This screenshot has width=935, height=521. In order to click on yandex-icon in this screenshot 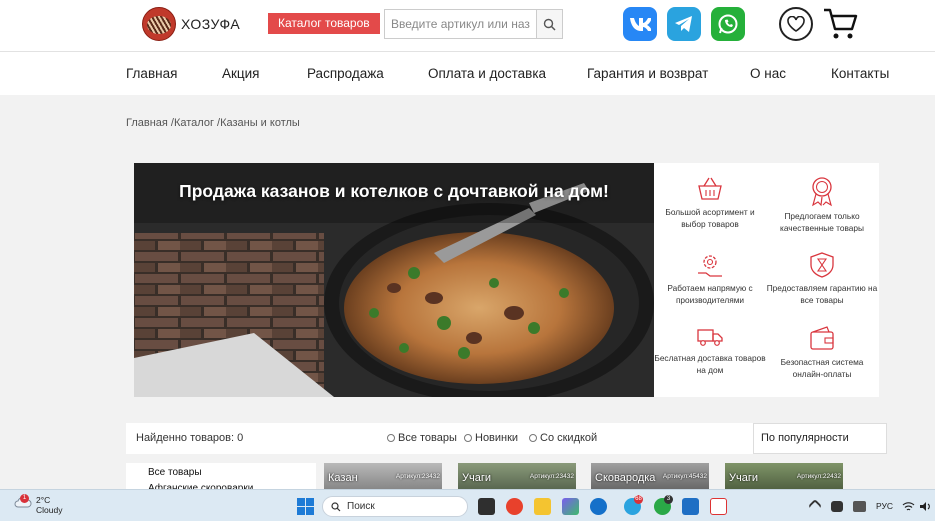, I will do `click(718, 506)`.